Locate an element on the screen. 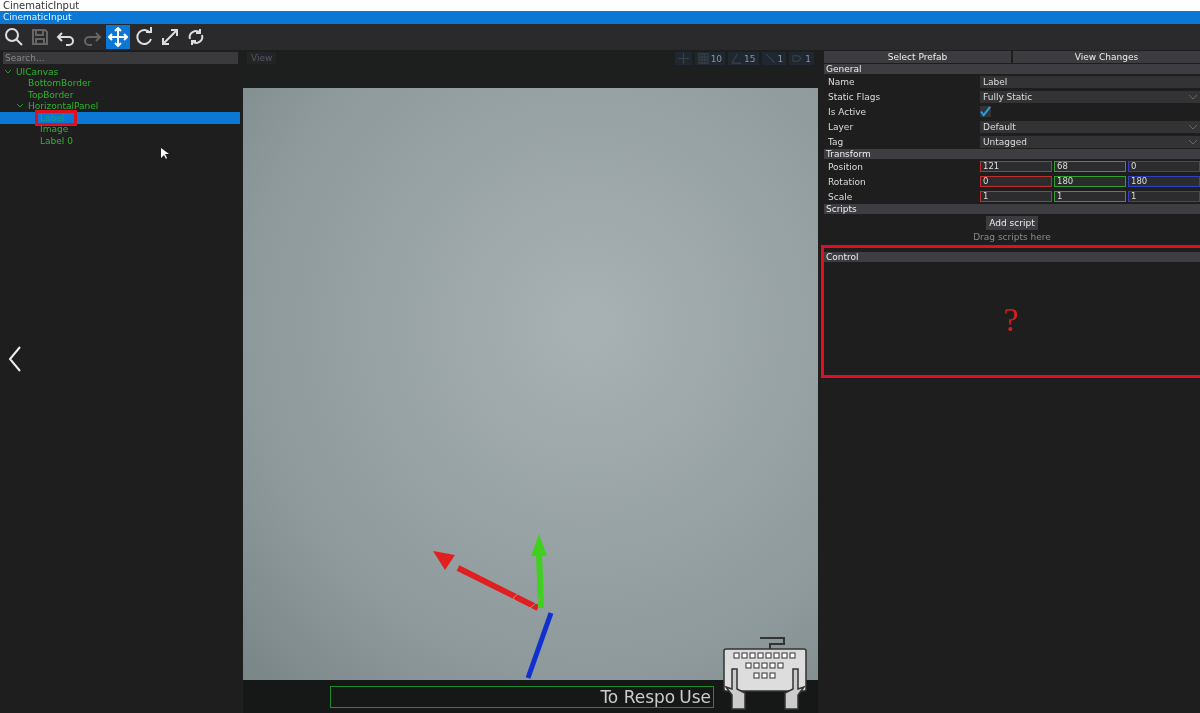  section-header: Control is located at coordinates (1012, 257).